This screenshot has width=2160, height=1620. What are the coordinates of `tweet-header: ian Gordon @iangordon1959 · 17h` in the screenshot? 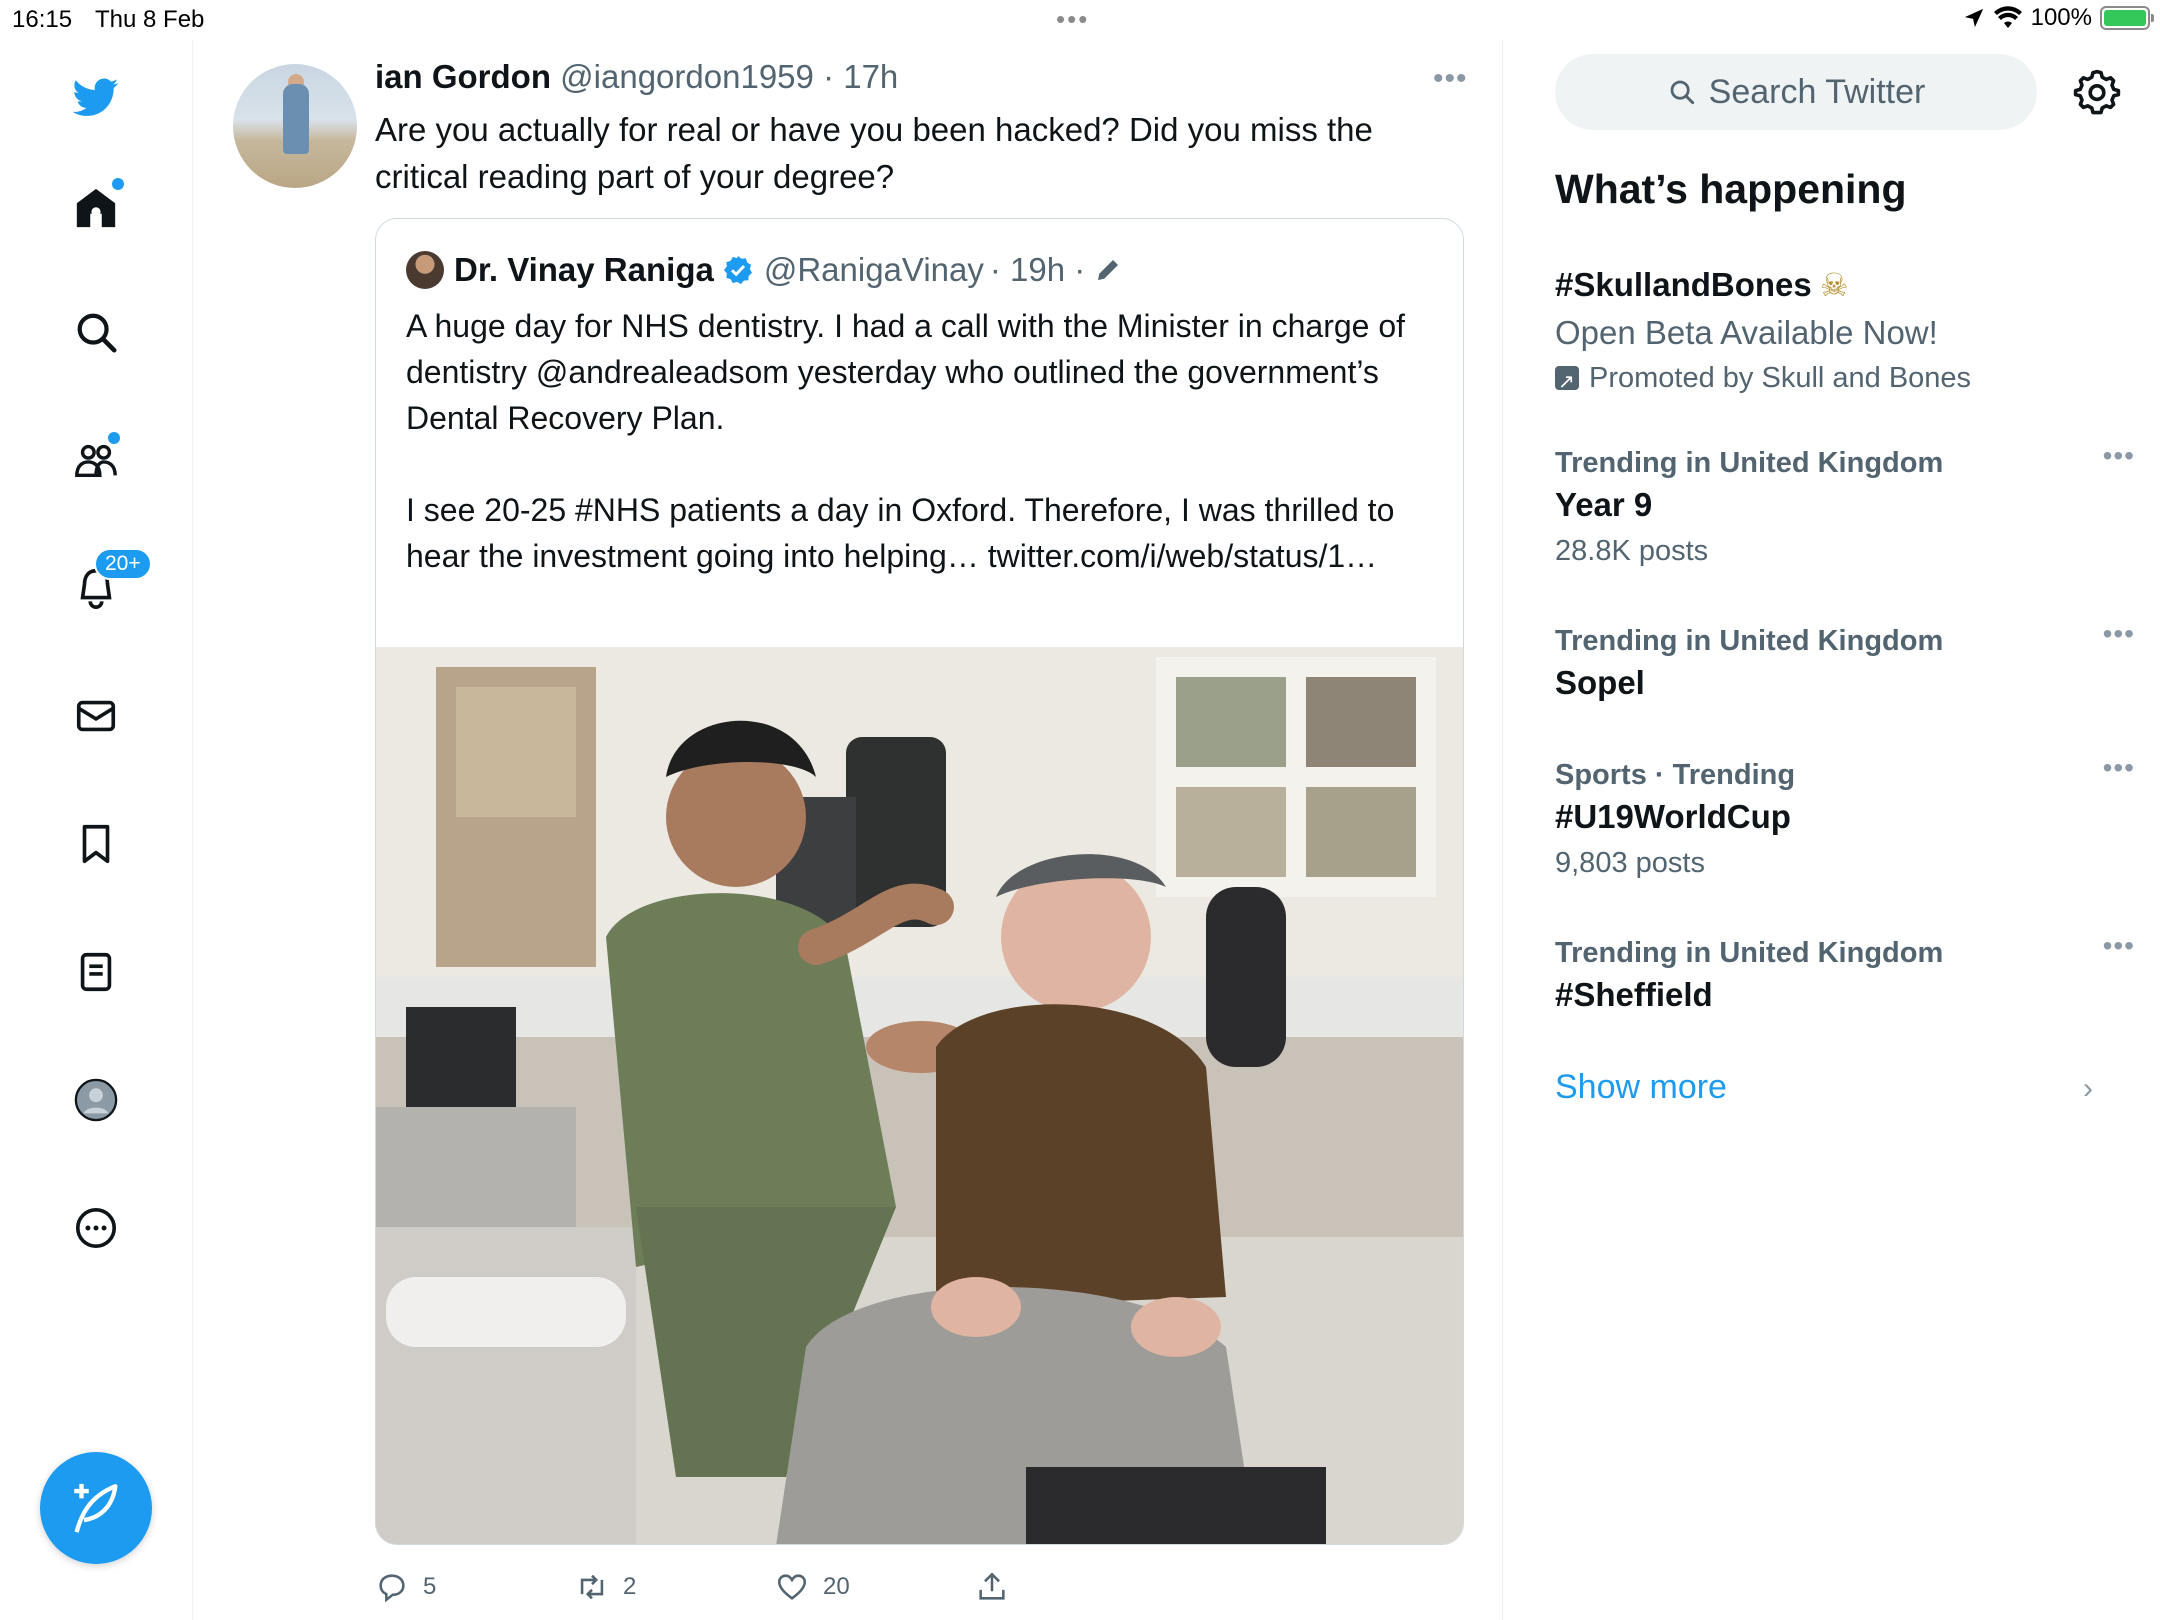 It's located at (636, 77).